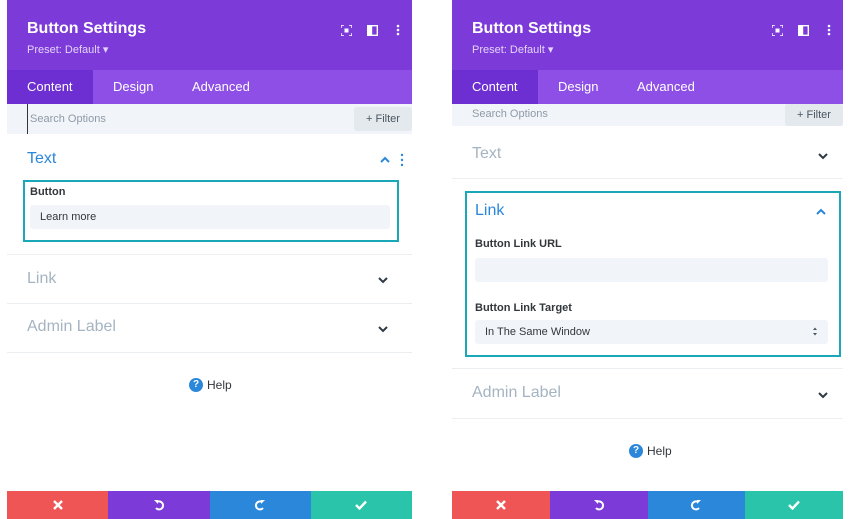  What do you see at coordinates (537, 332) in the screenshot?
I see `link-target-value: In The Same Window` at bounding box center [537, 332].